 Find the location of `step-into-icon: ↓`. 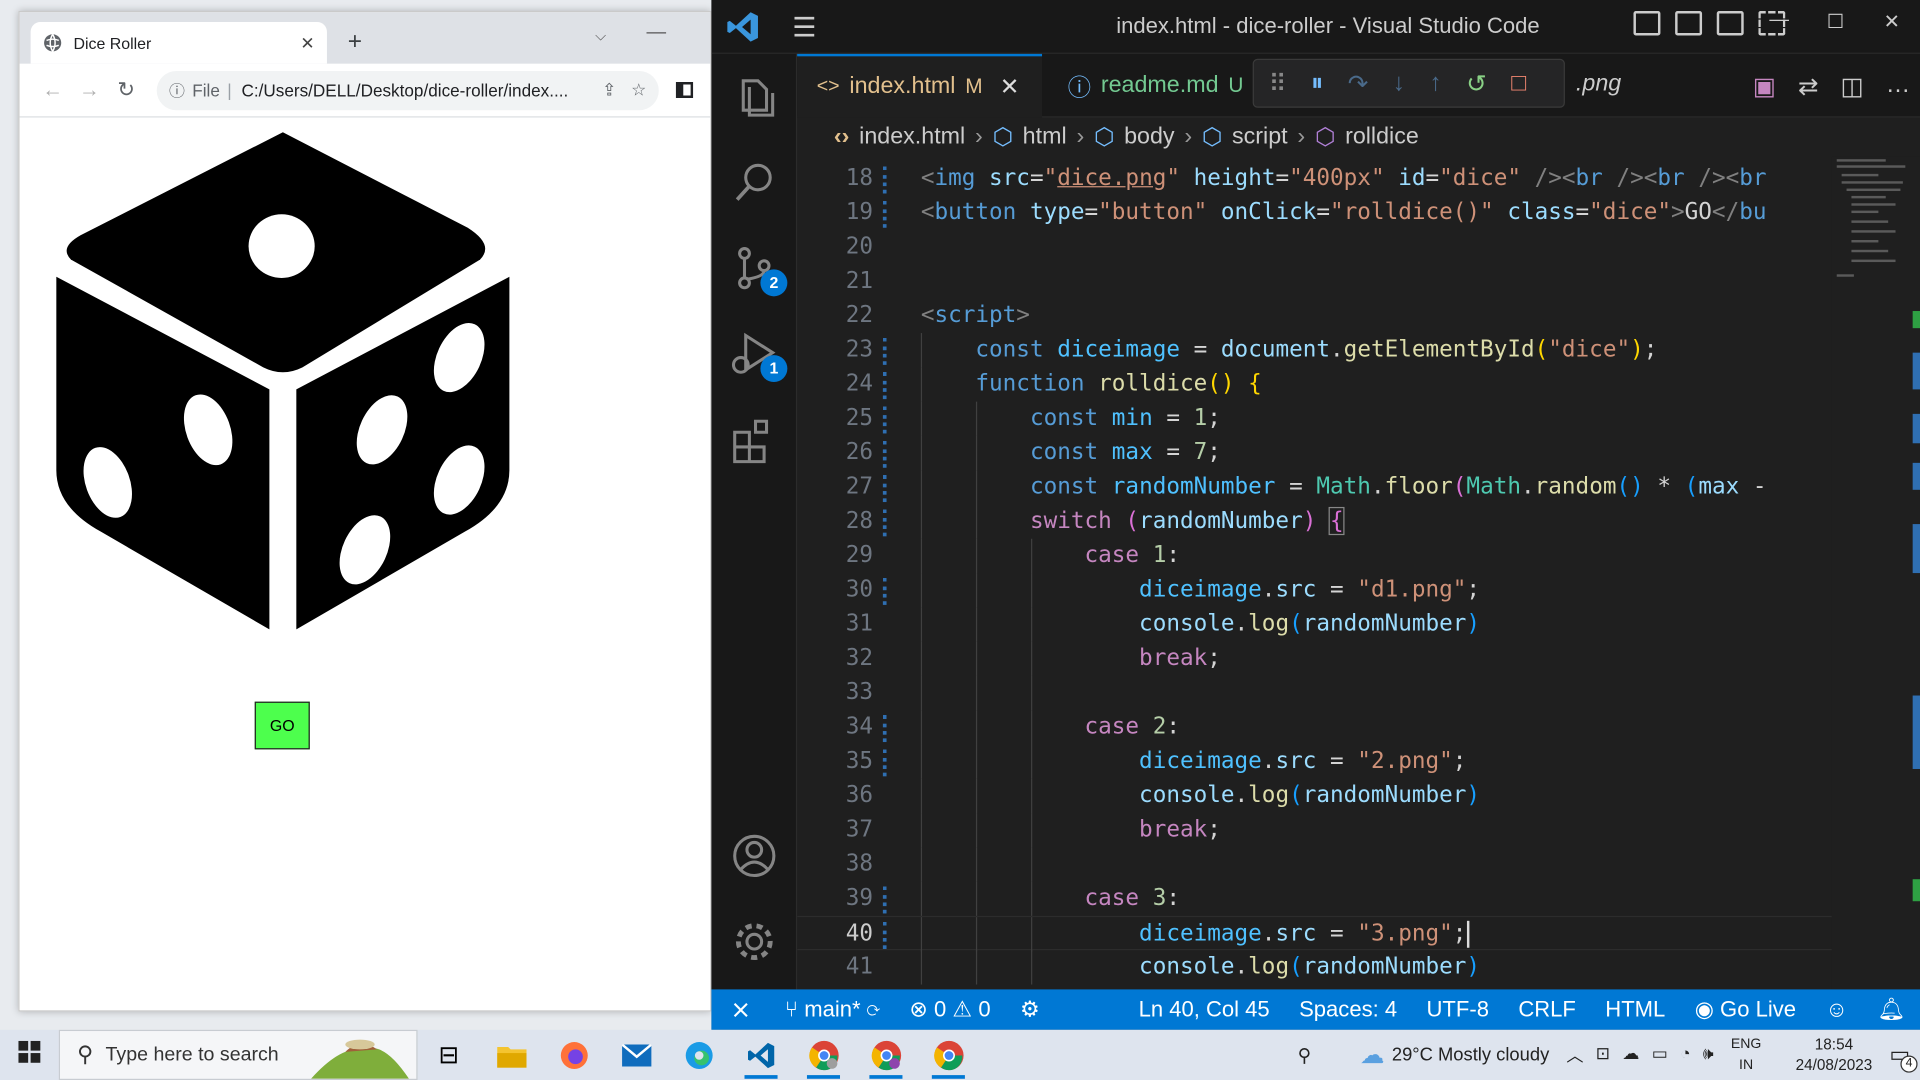

step-into-icon: ↓ is located at coordinates (1399, 83).